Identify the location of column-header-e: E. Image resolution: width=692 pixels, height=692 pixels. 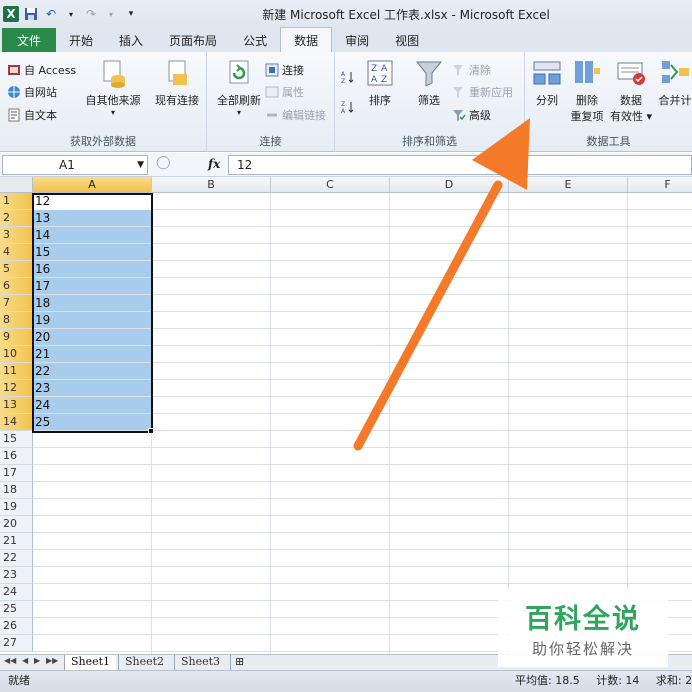
(568, 185).